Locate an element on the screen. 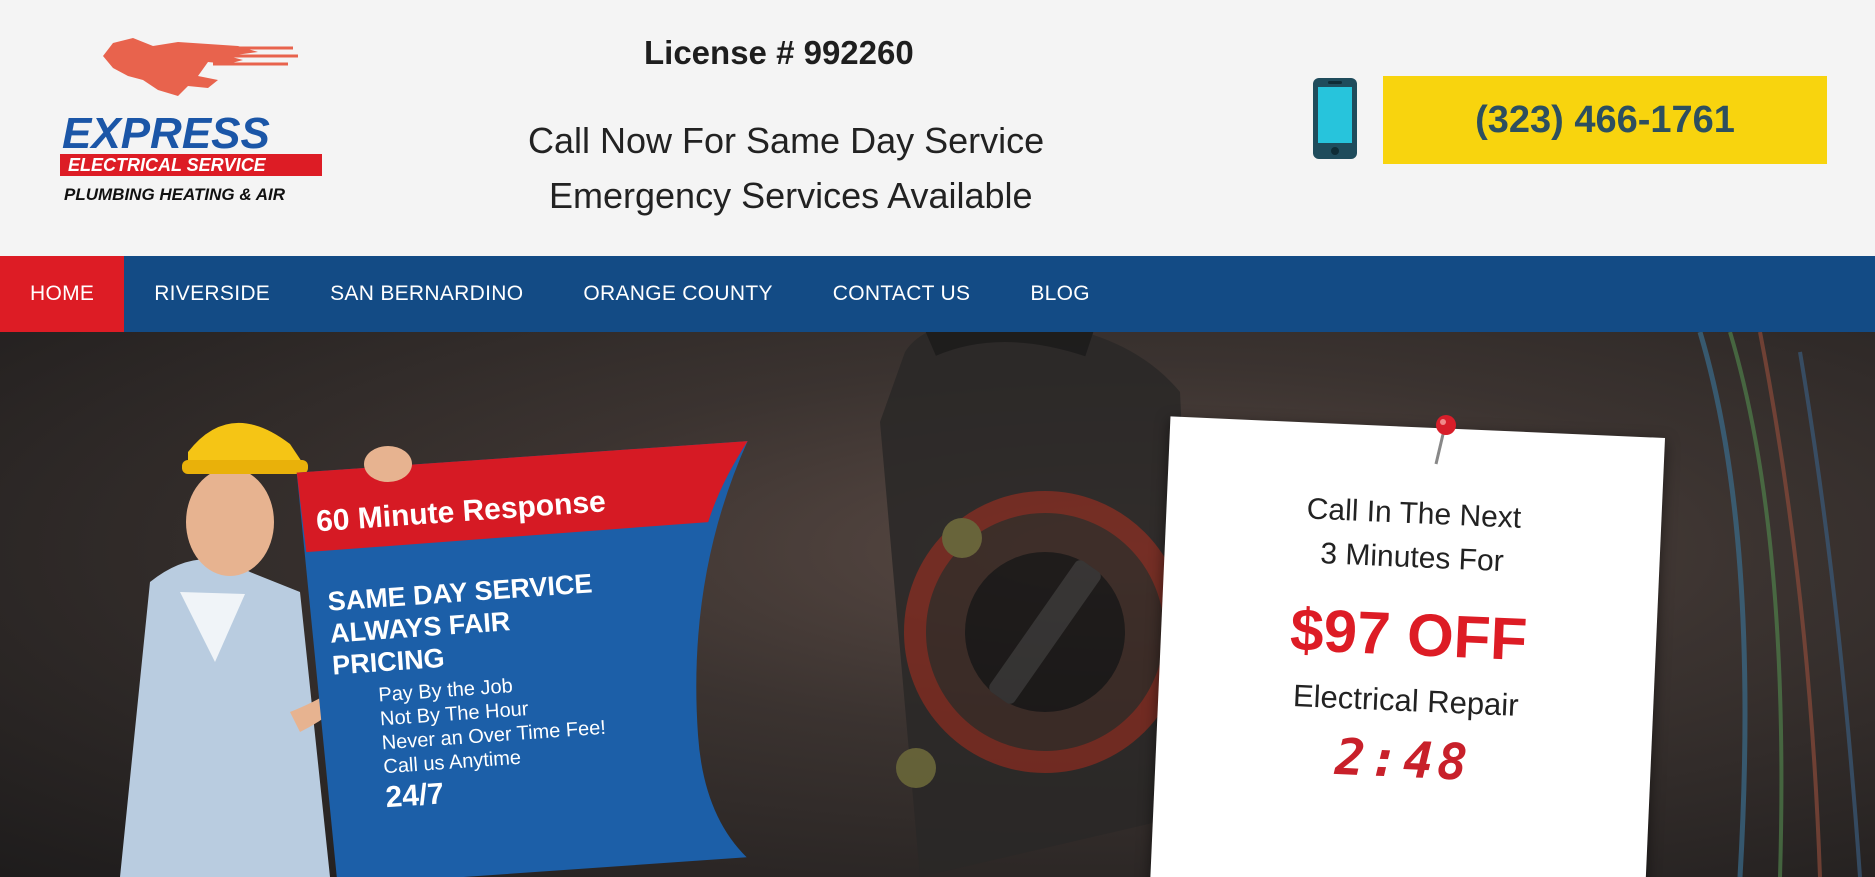 This screenshot has height=877, width=1875. call-phone-button: (323) 466-1761 is located at coordinates (1605, 120).